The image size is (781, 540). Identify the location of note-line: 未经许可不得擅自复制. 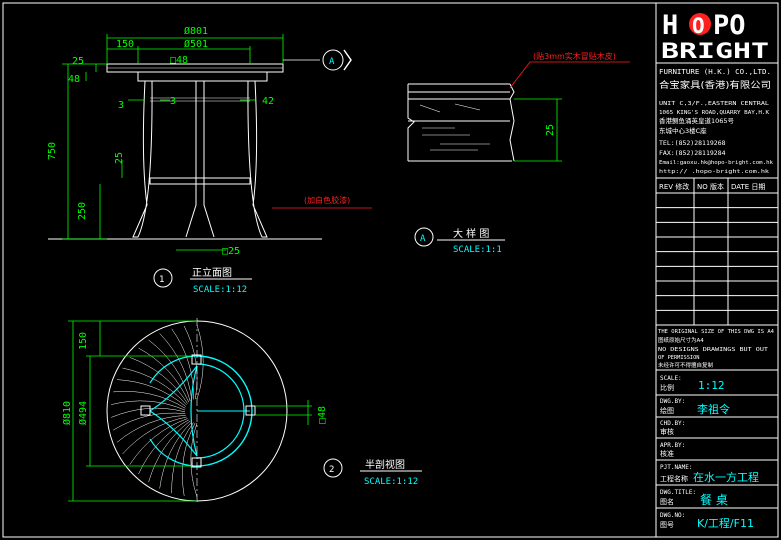
(686, 365).